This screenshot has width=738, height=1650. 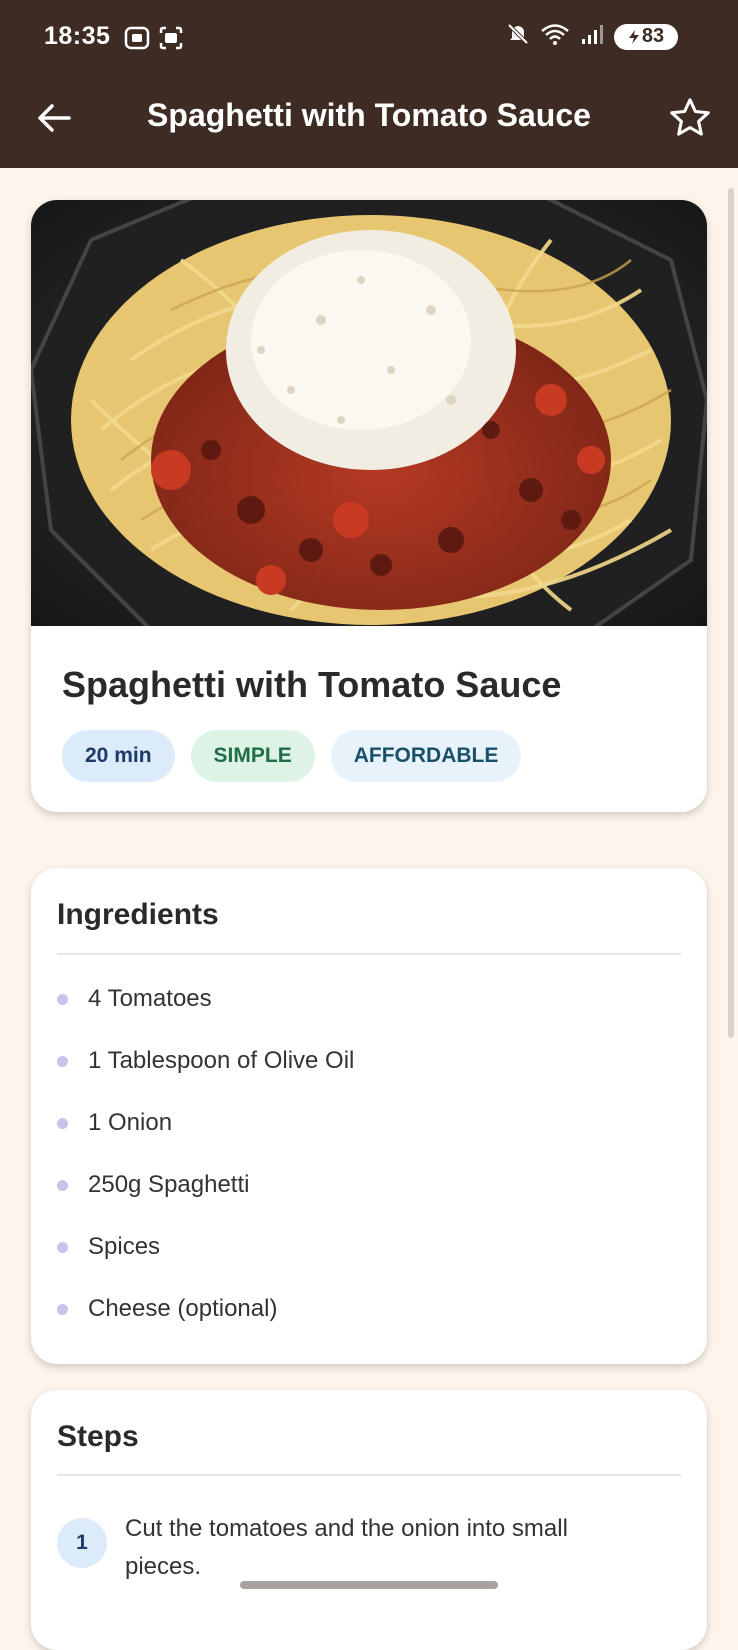 What do you see at coordinates (252, 756) in the screenshot?
I see `complexity-chip: SIMPLE` at bounding box center [252, 756].